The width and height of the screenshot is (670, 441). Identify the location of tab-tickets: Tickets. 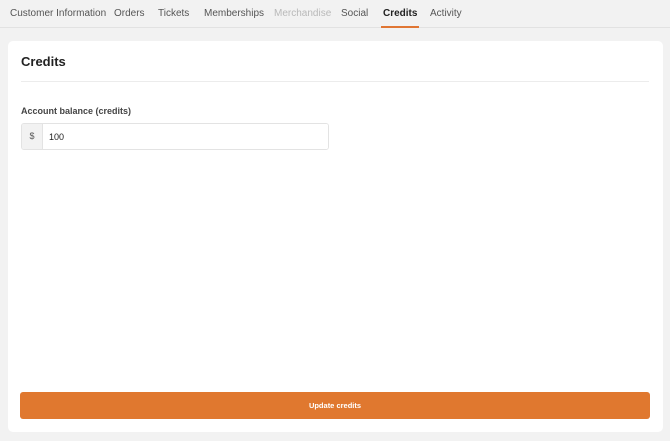
(173, 14).